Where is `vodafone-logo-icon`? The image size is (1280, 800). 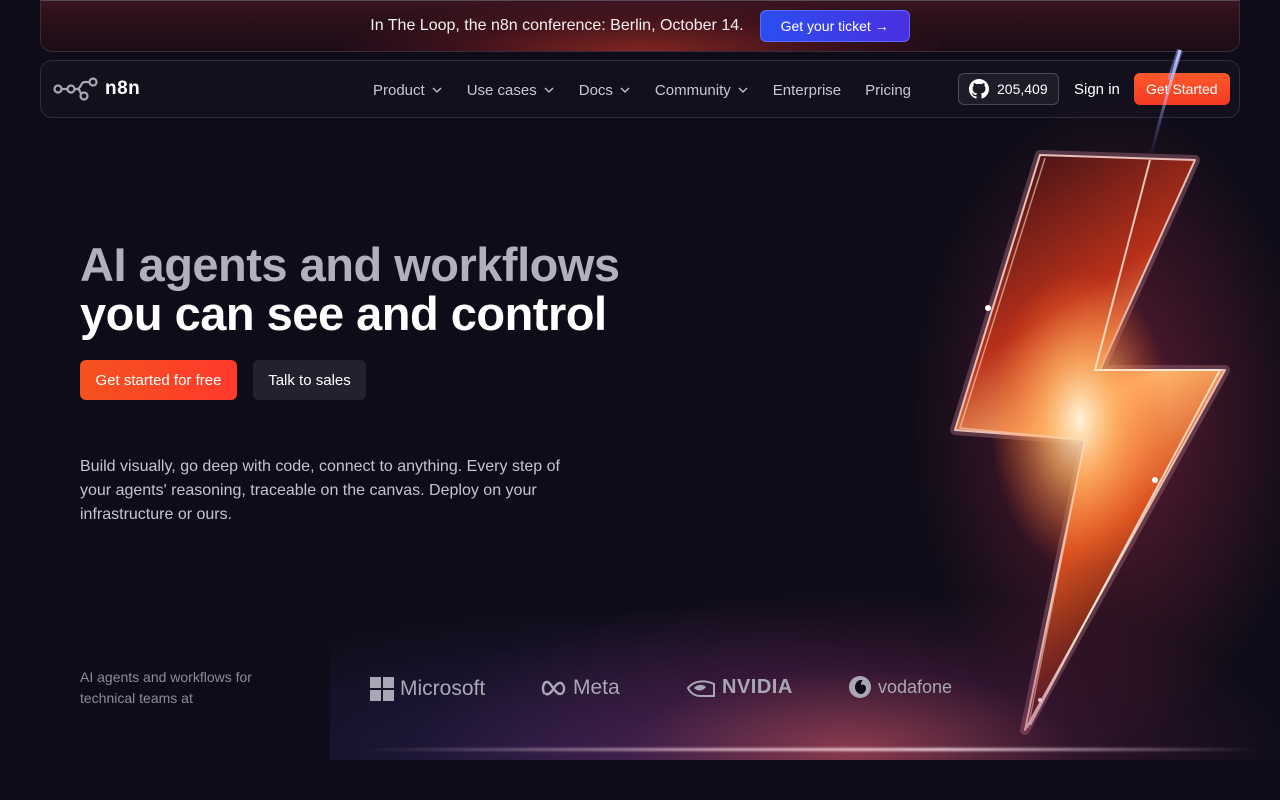
vodafone-logo-icon is located at coordinates (860, 687).